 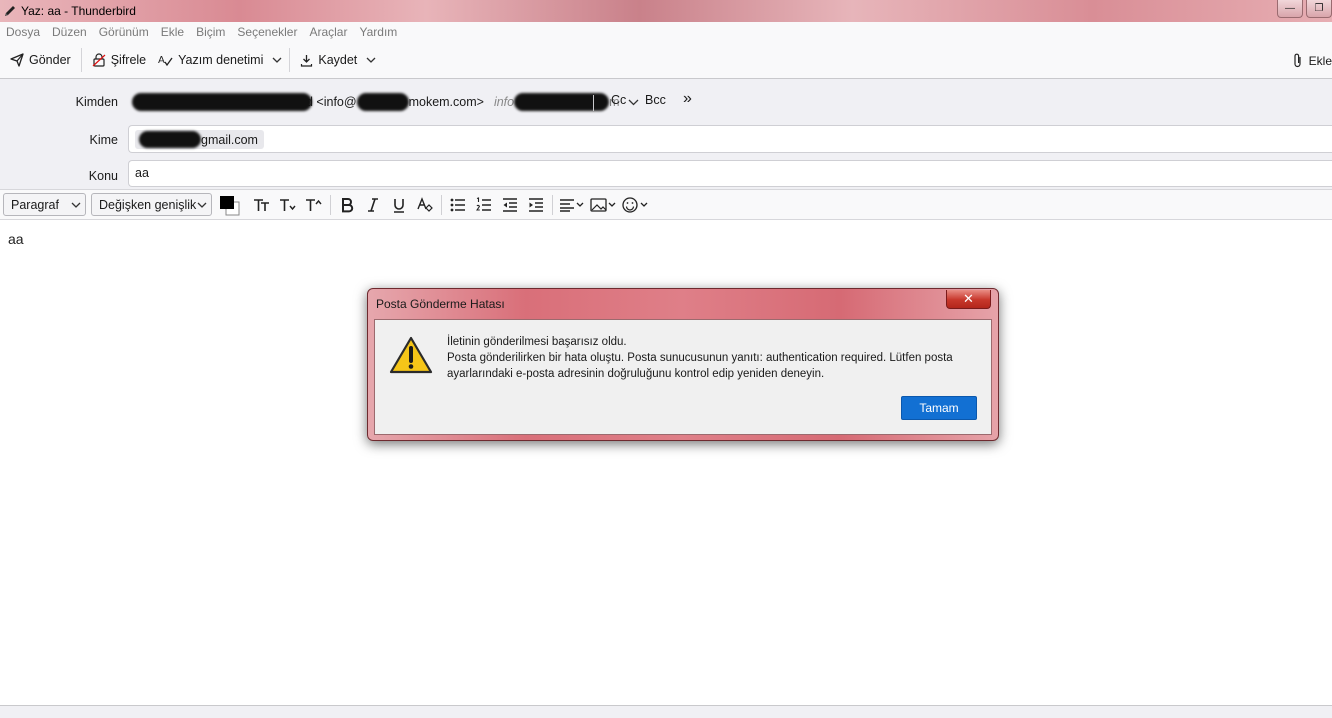 What do you see at coordinates (537, 342) in the screenshot?
I see `error-headline: İletinin gönderilmesi başarısız oldu.` at bounding box center [537, 342].